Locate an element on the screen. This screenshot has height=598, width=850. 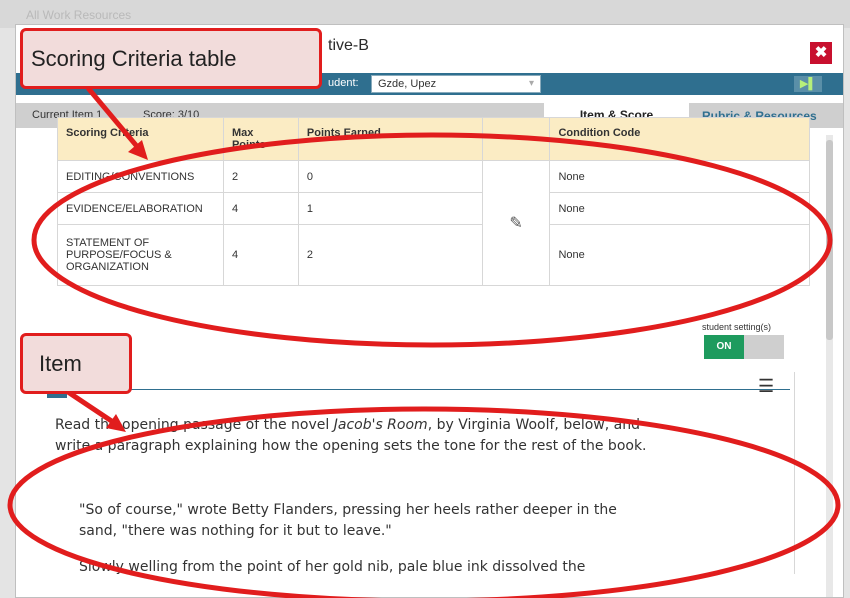
criteria-cell: EVIDENCE/ELABORATION is located at coordinates (140, 208).